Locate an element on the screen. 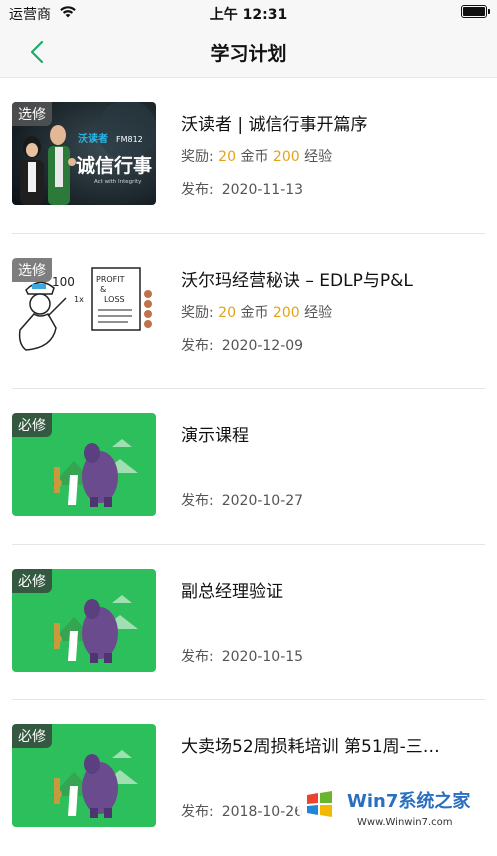 This screenshot has width=497, height=856. thumb-loss-text: LOSS is located at coordinates (114, 299).